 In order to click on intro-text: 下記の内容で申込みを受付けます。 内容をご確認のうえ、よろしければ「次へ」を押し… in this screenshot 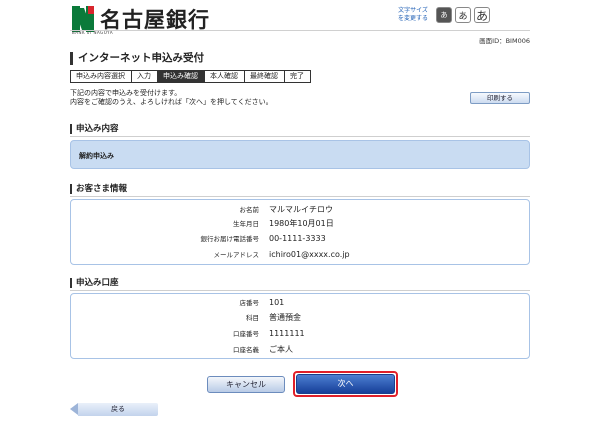, I will do `click(171, 98)`.